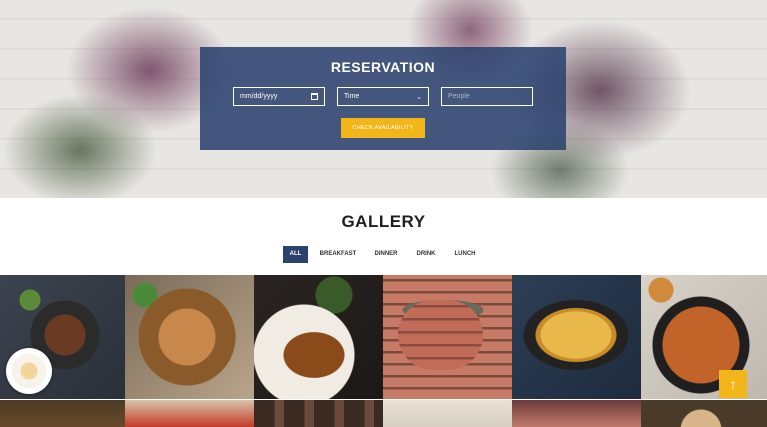 This screenshot has width=767, height=427. What do you see at coordinates (733, 384) in the screenshot?
I see `arrow-up-icon: ↑` at bounding box center [733, 384].